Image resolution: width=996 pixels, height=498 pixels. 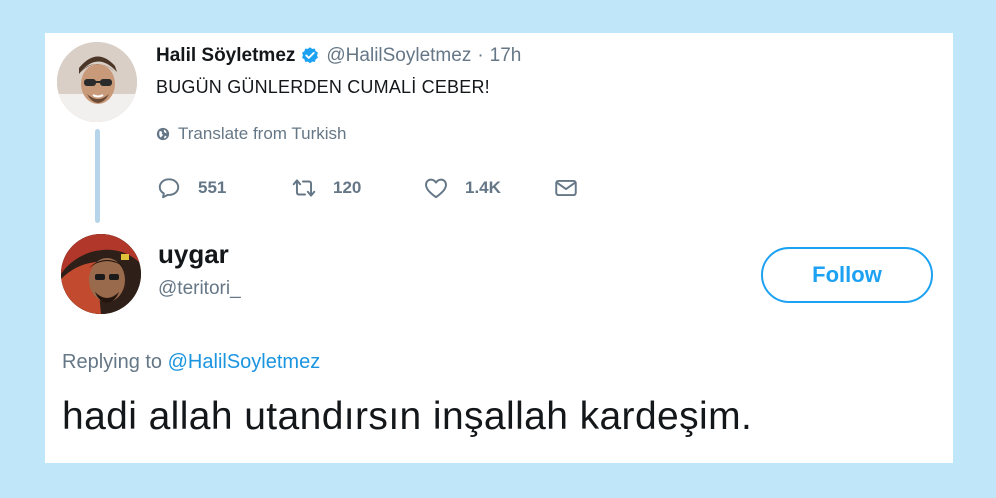 I want to click on author-name: Halil Söyletmez, so click(x=225, y=56).